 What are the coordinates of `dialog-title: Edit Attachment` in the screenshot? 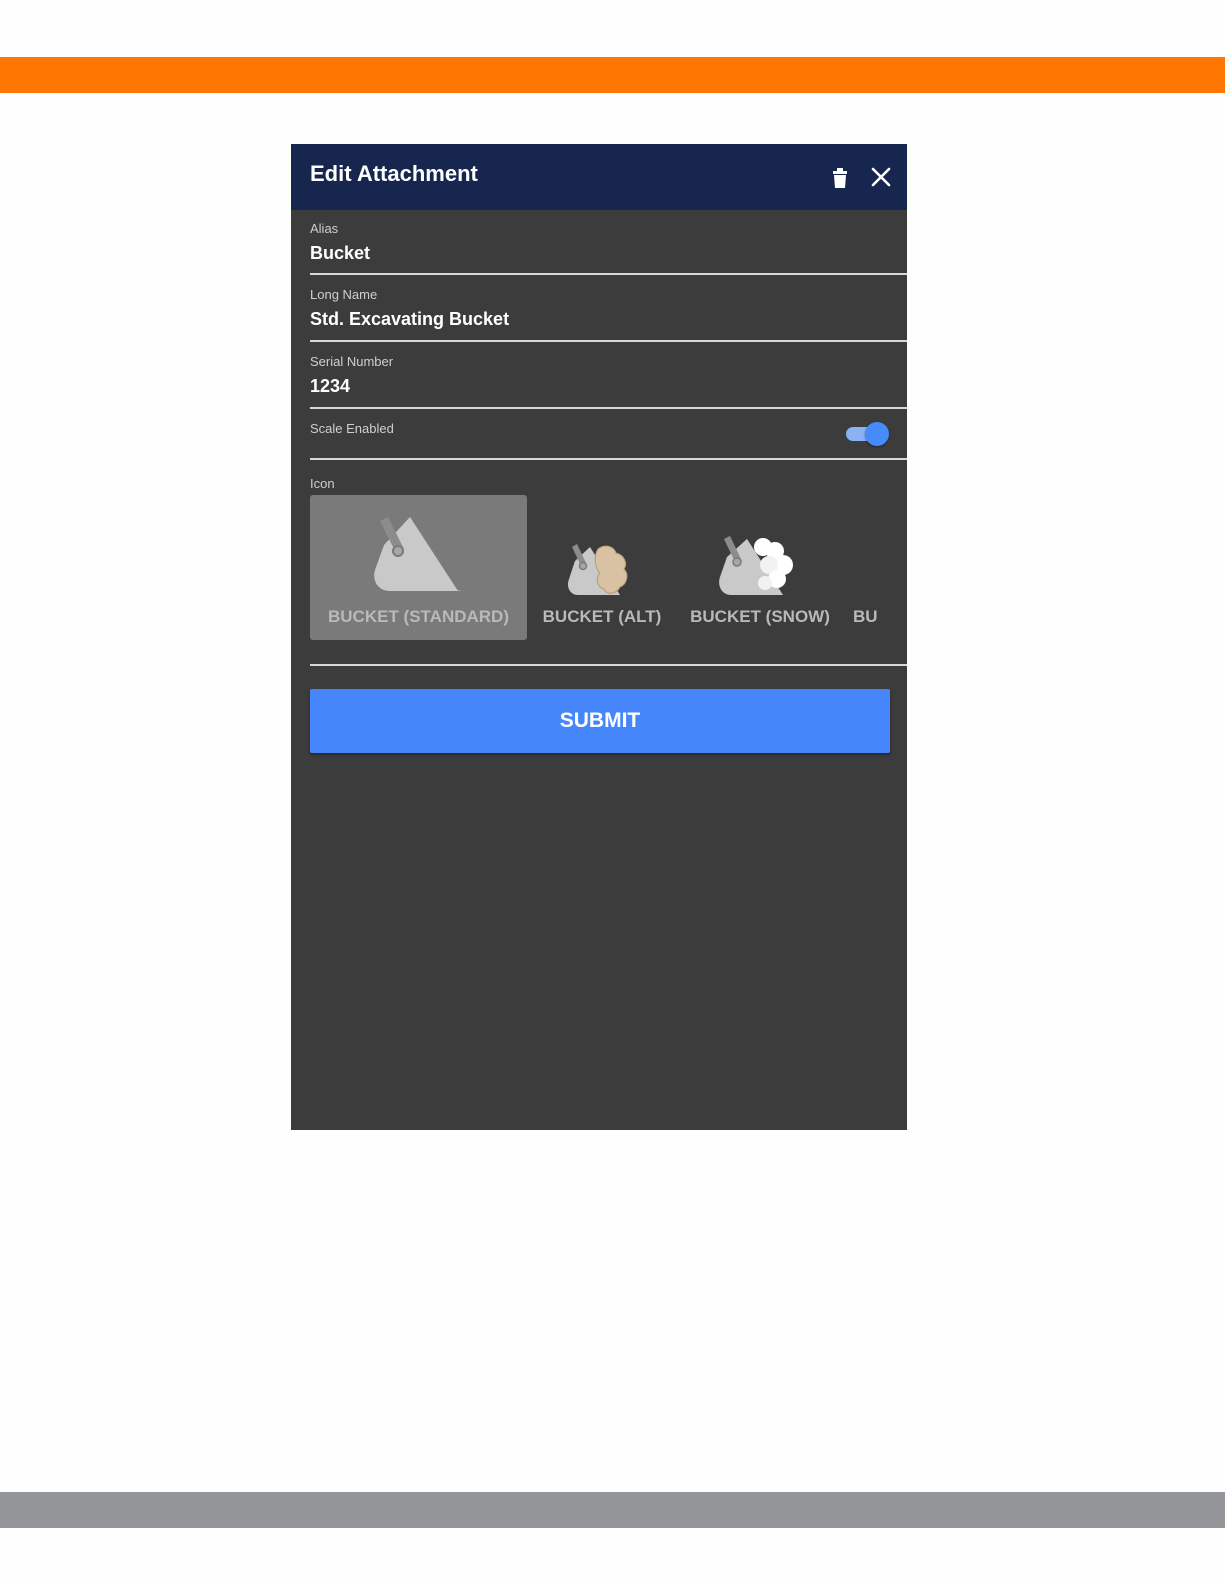 It's located at (394, 173).